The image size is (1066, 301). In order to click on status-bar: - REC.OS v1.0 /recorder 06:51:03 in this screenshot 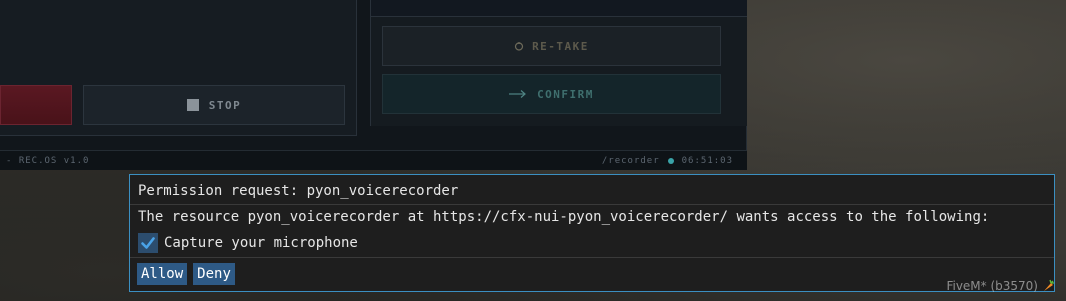, I will do `click(373, 160)`.